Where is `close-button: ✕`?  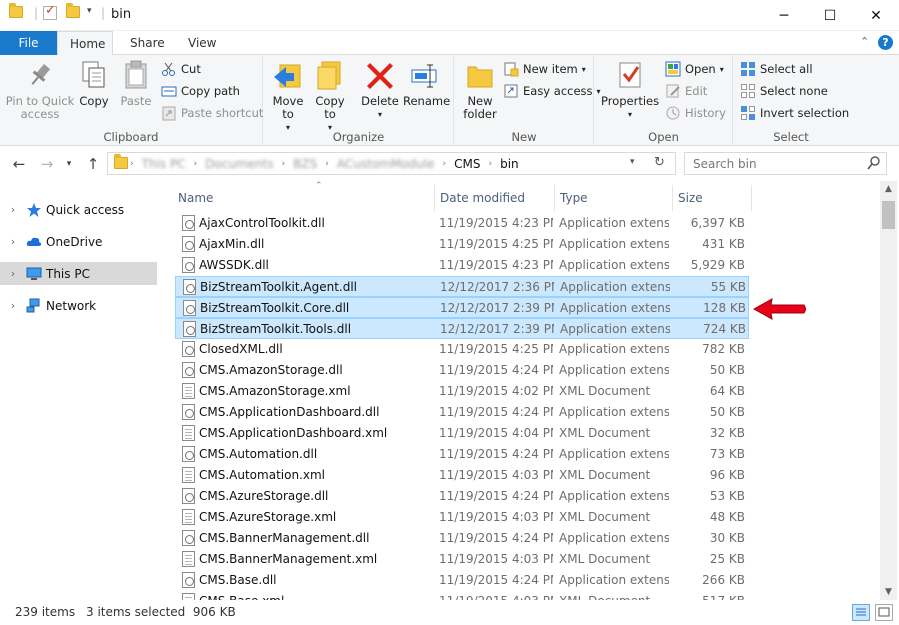
close-button: ✕ is located at coordinates (876, 15).